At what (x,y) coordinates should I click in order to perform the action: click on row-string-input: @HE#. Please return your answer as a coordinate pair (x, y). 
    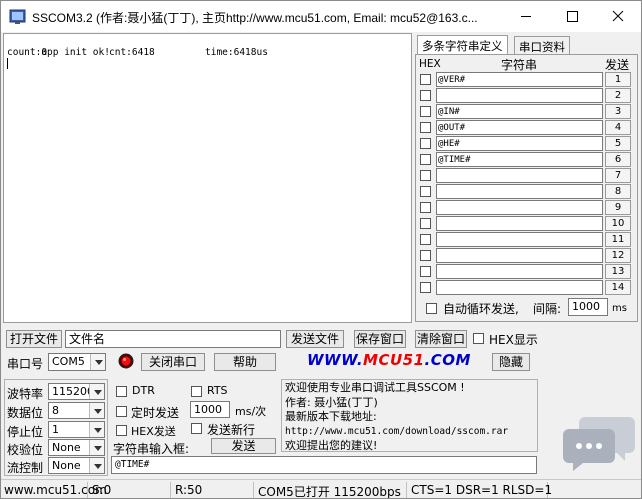
    Looking at the image, I should click on (519, 143).